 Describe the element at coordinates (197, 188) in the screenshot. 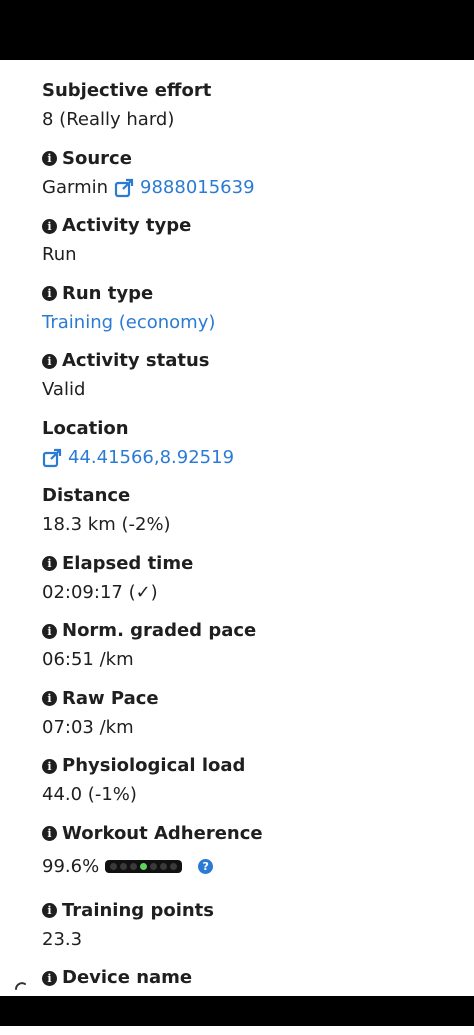

I see `source-link: 9888015639` at that location.